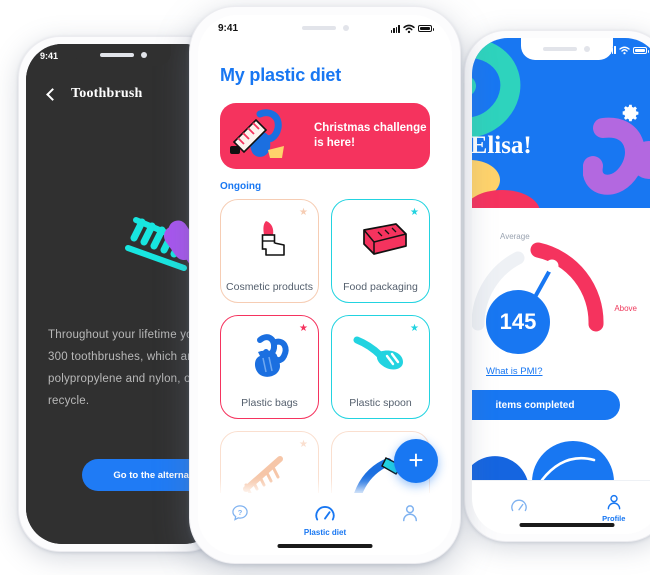  I want to click on card-label: Food packaging, so click(380, 287).